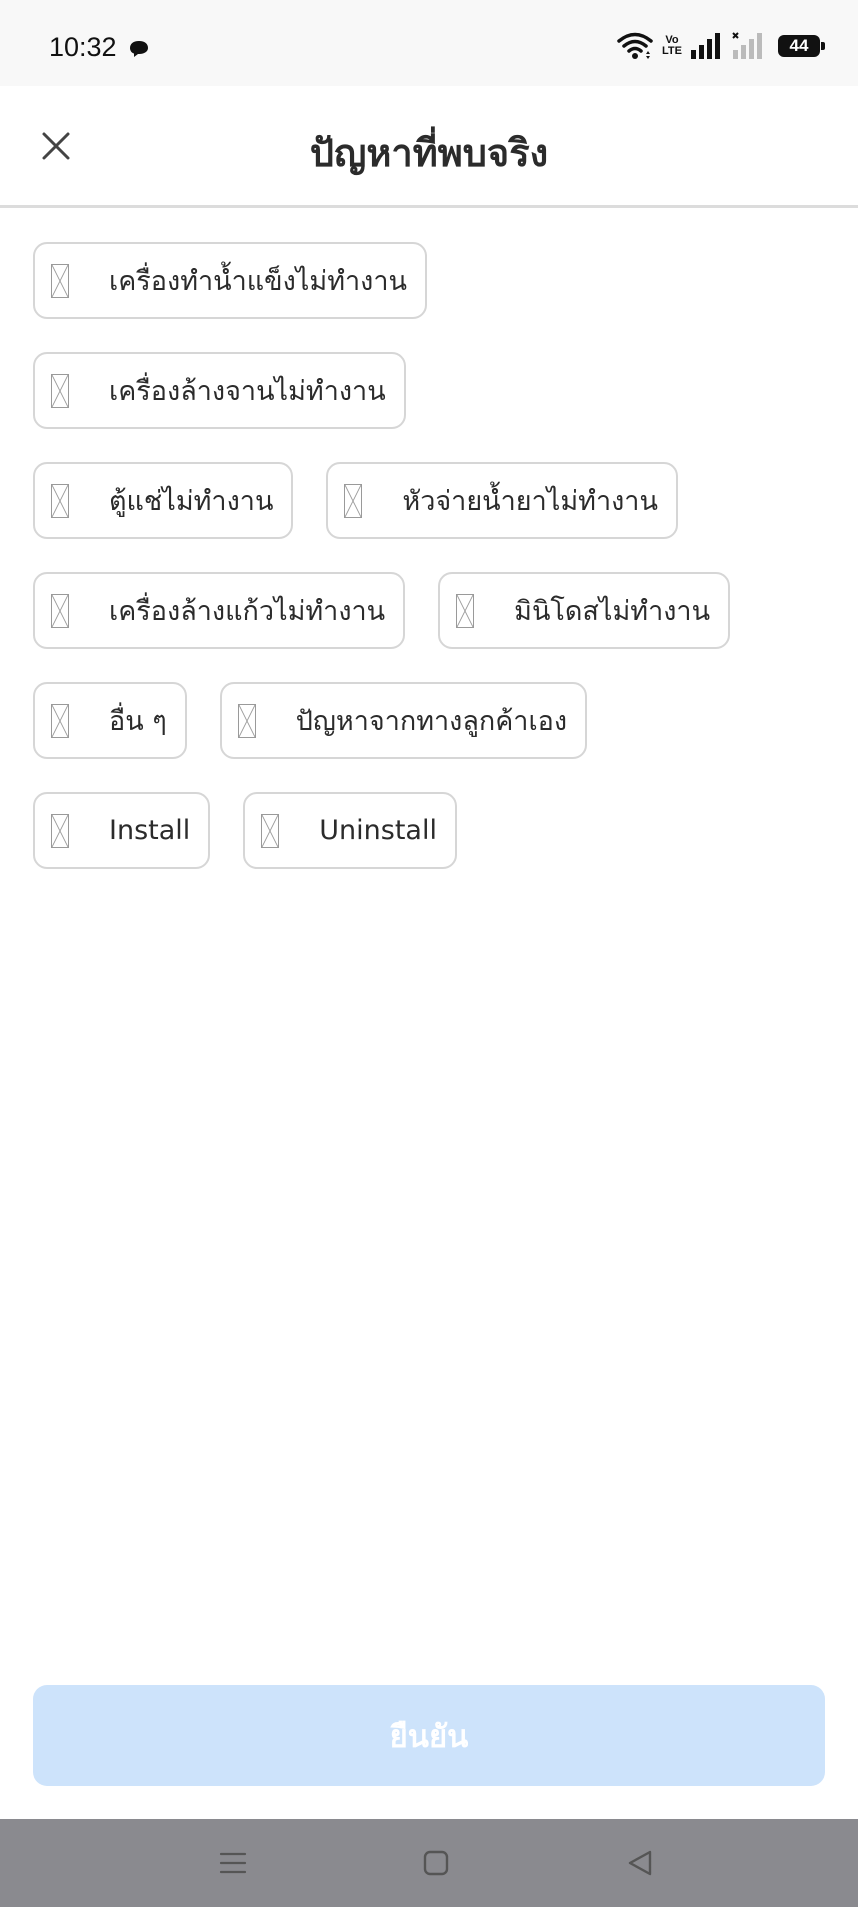 The height and width of the screenshot is (1907, 858). I want to click on option-install: Install, so click(122, 830).